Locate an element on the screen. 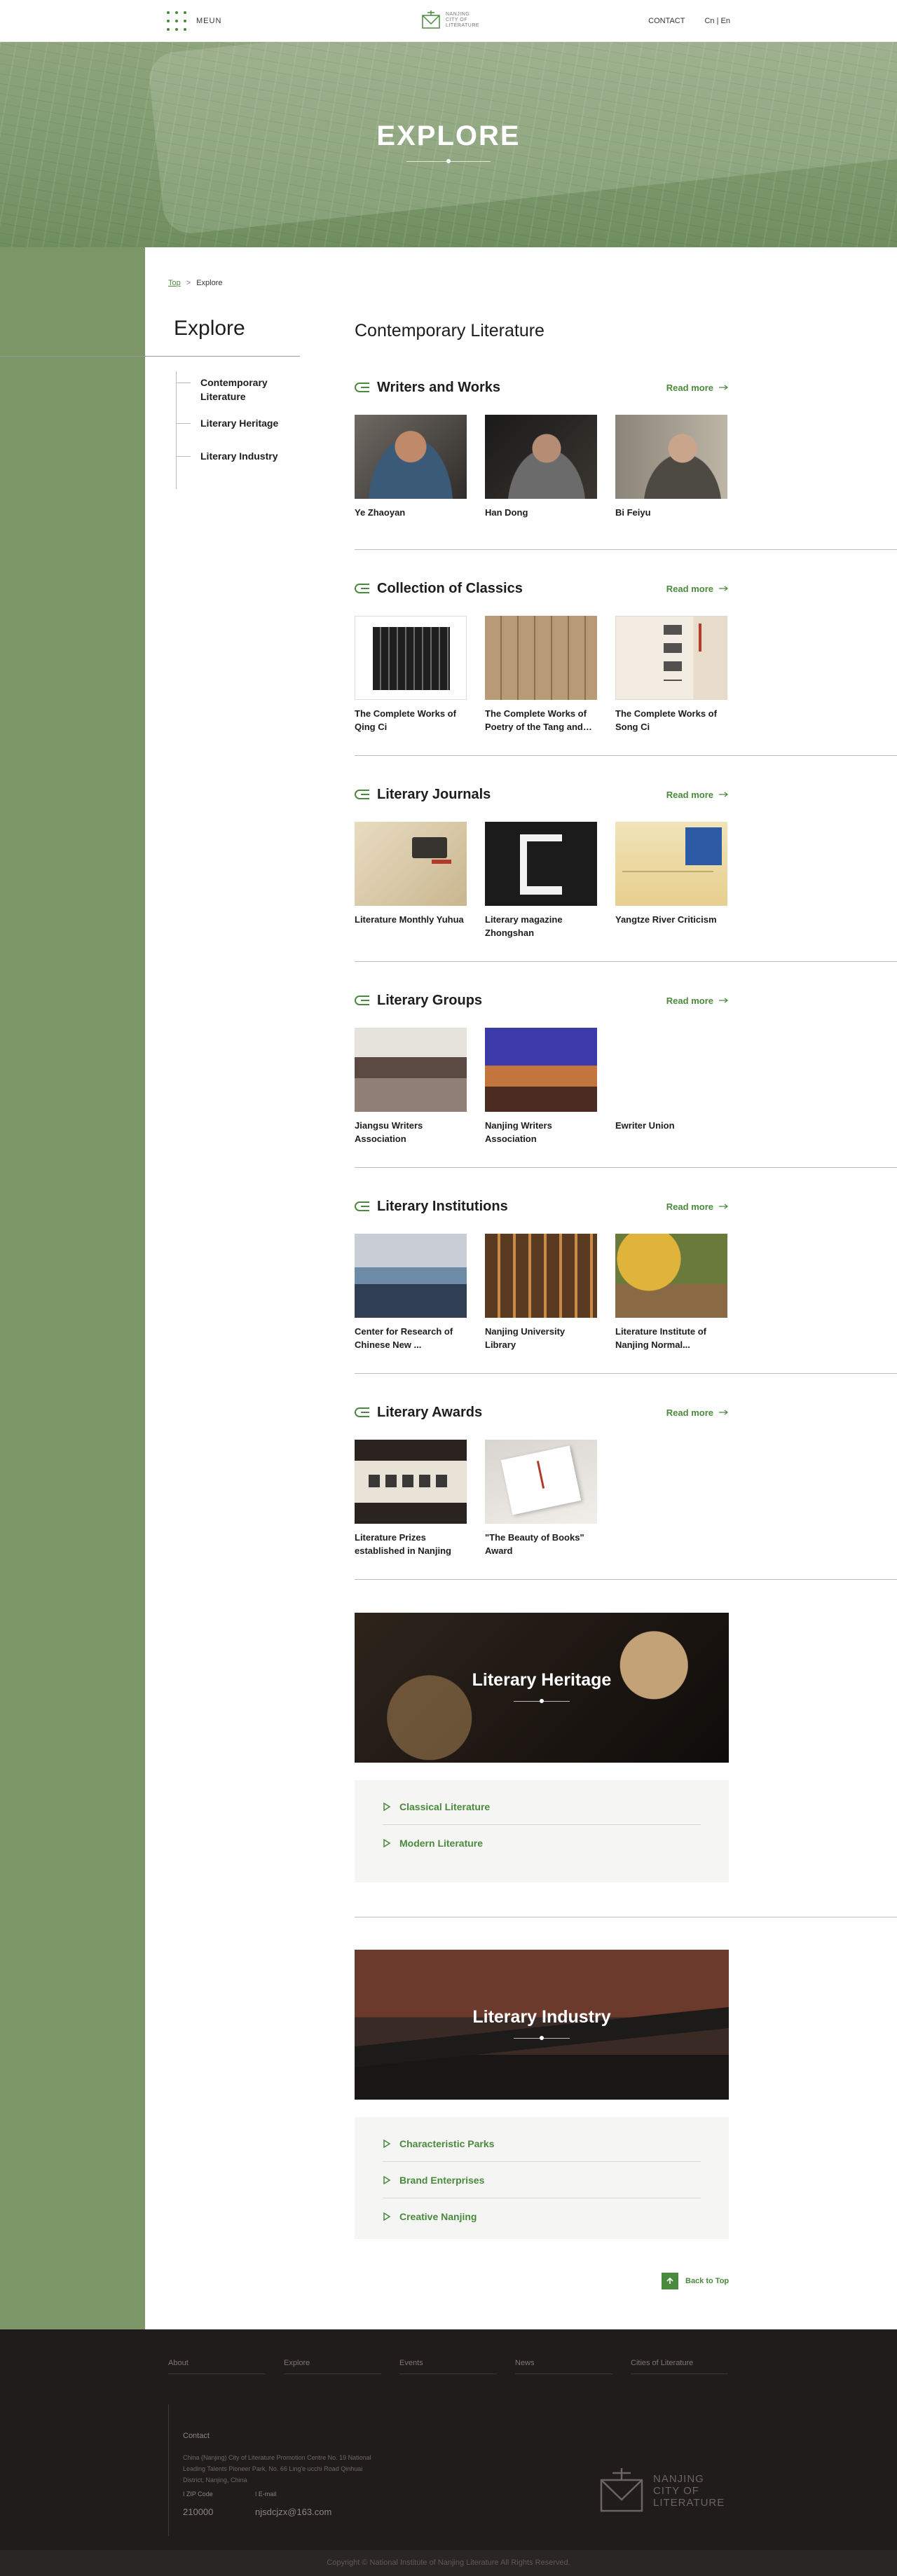 The width and height of the screenshot is (897, 2576). card-nanjing-university-library: Nanjing University Library is located at coordinates (541, 1292).